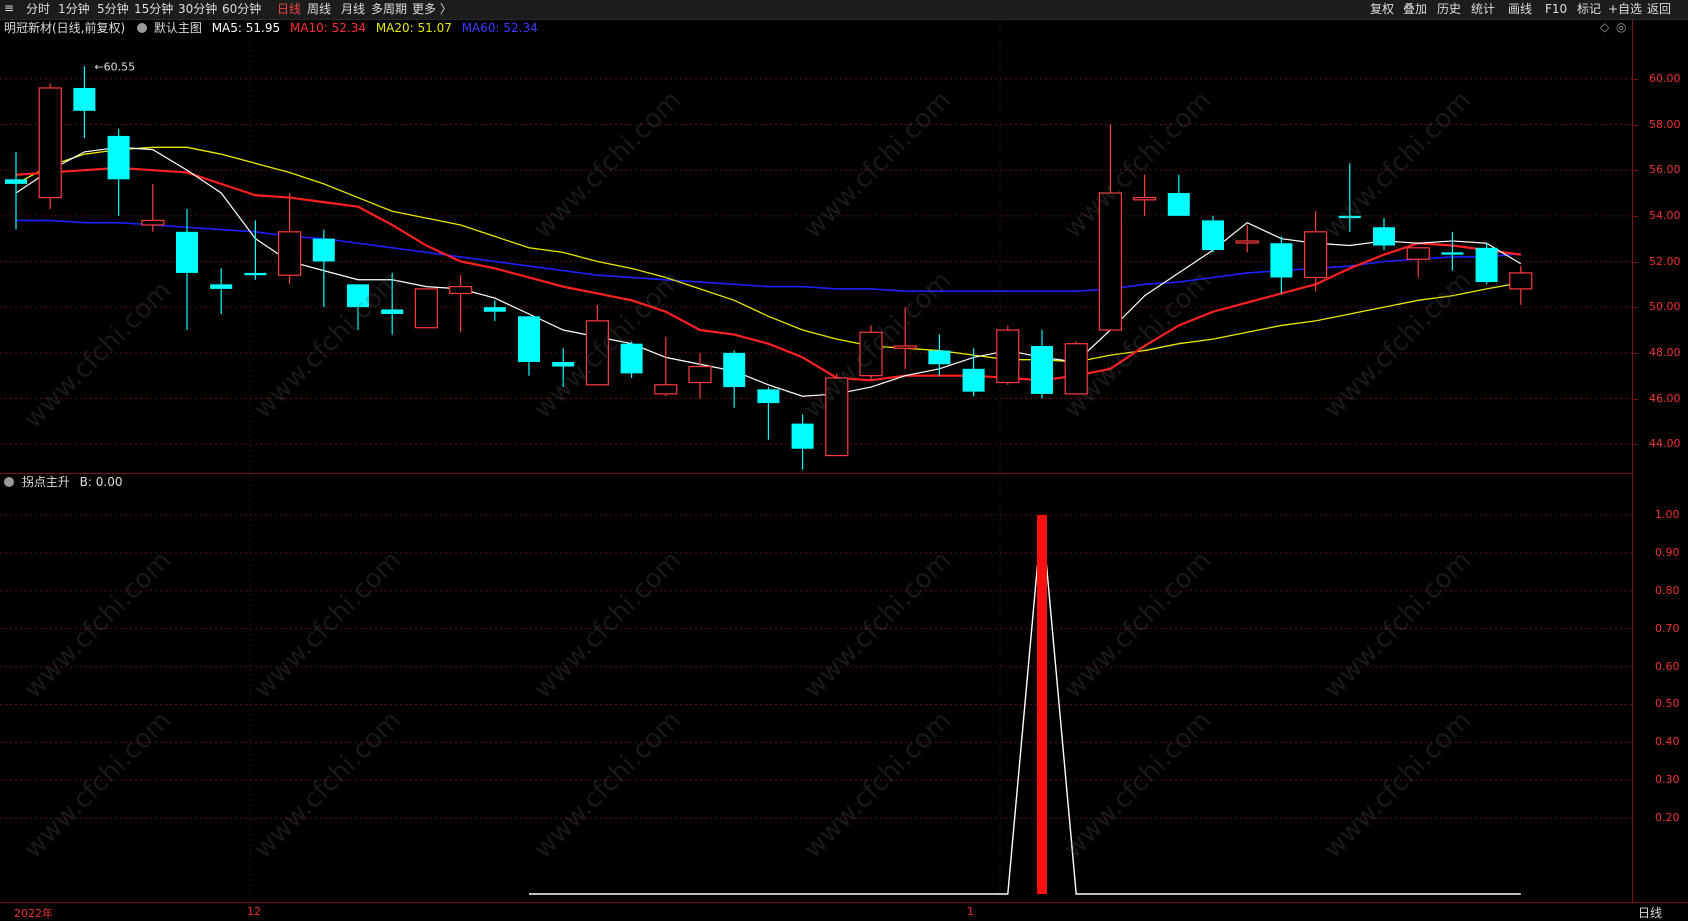 Image resolution: width=1688 pixels, height=921 pixels. What do you see at coordinates (197, 9) in the screenshot?
I see `period-4: 30分钟` at bounding box center [197, 9].